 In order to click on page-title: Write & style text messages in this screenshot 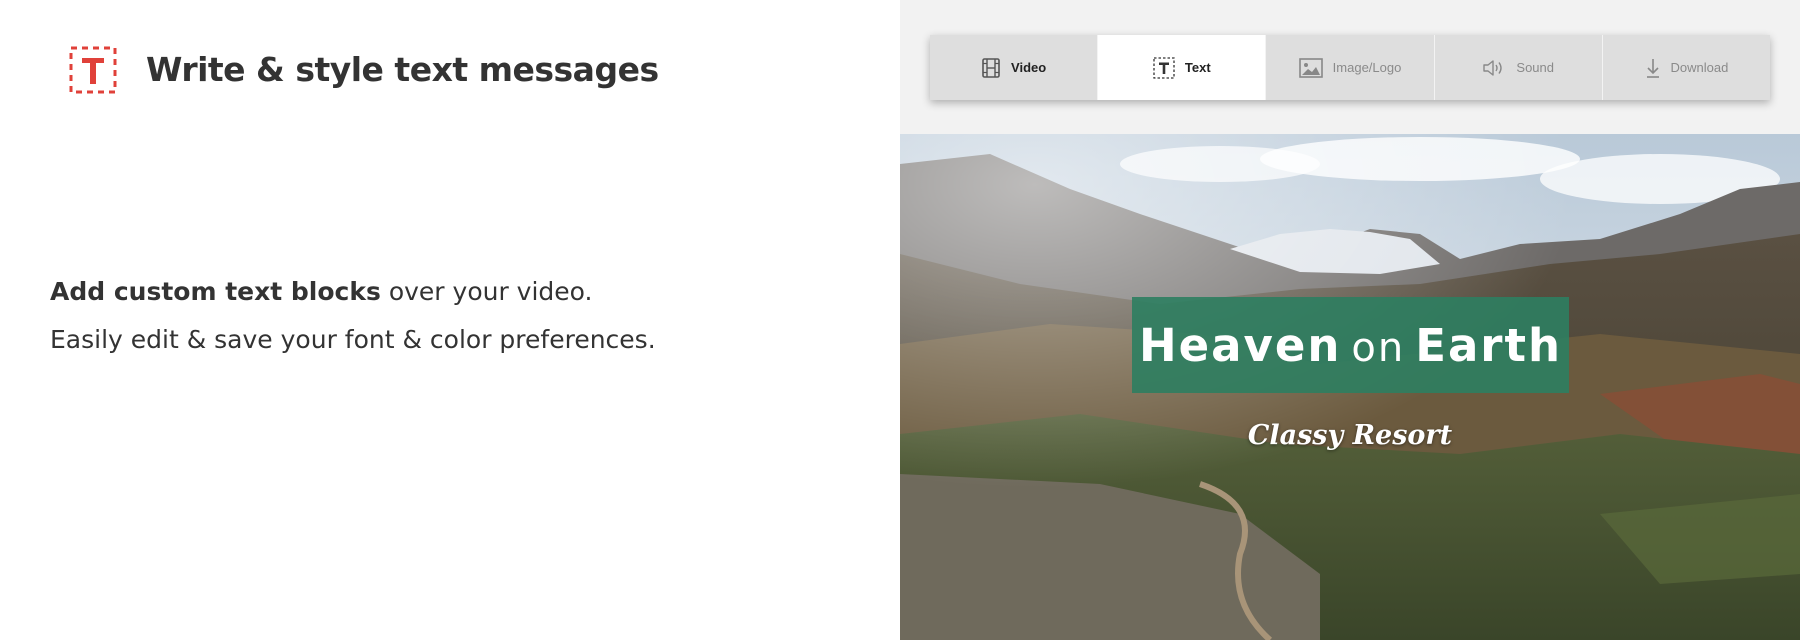, I will do `click(402, 69)`.